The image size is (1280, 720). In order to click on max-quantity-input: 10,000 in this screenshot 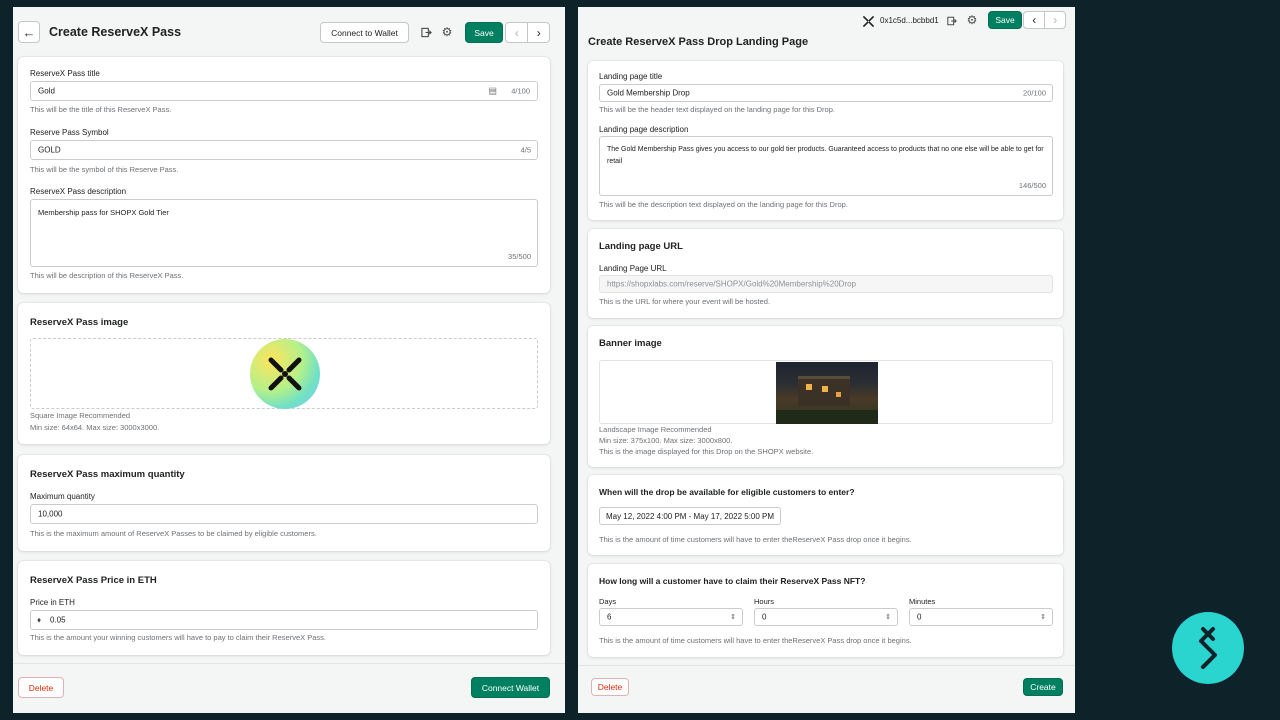, I will do `click(284, 514)`.